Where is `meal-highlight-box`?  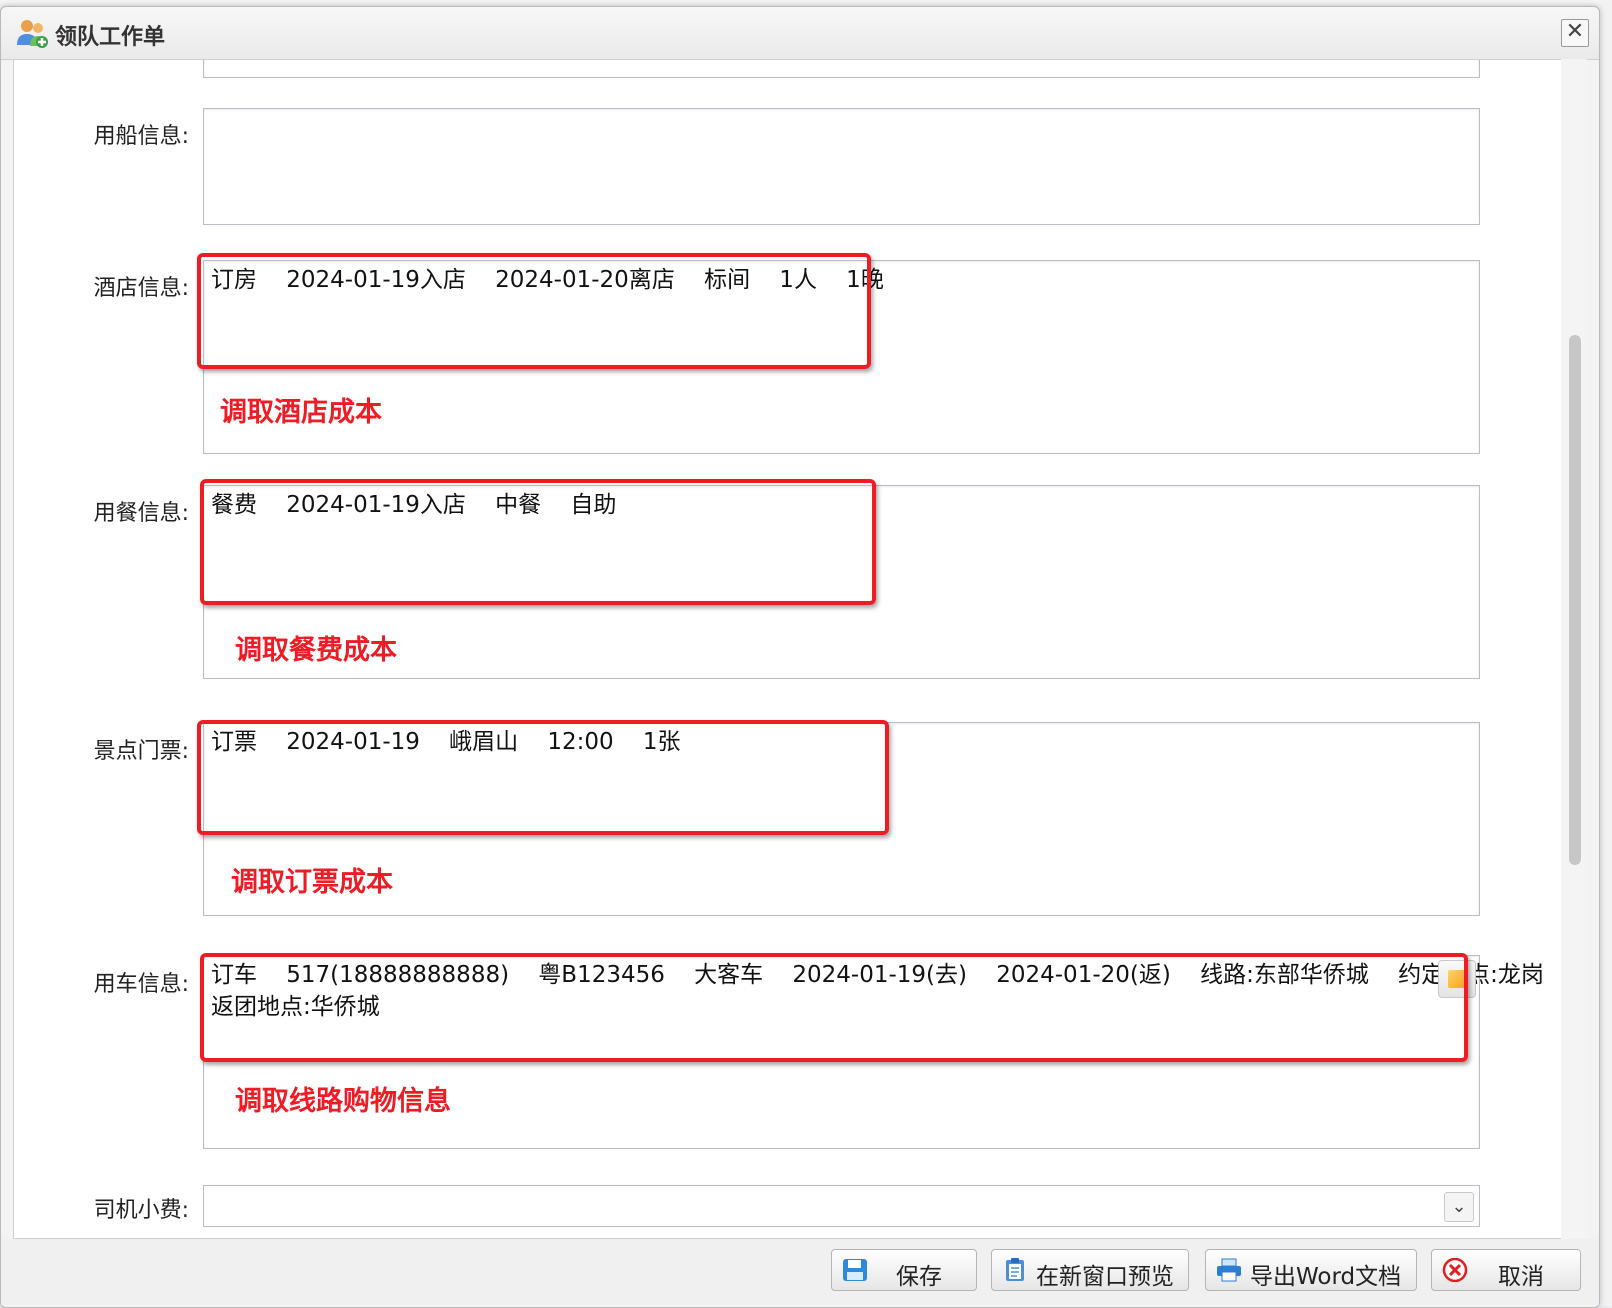 meal-highlight-box is located at coordinates (538, 542).